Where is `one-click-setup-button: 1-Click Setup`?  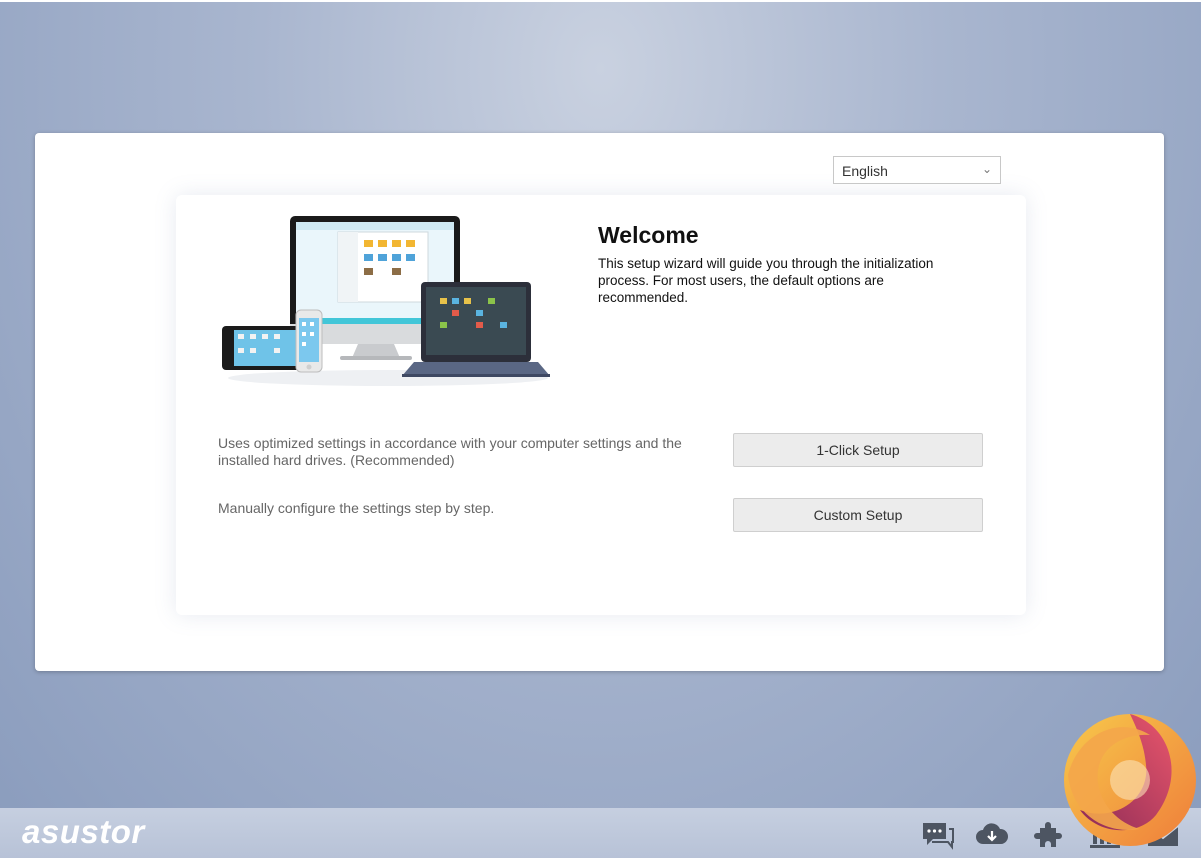
one-click-setup-button: 1-Click Setup is located at coordinates (858, 450).